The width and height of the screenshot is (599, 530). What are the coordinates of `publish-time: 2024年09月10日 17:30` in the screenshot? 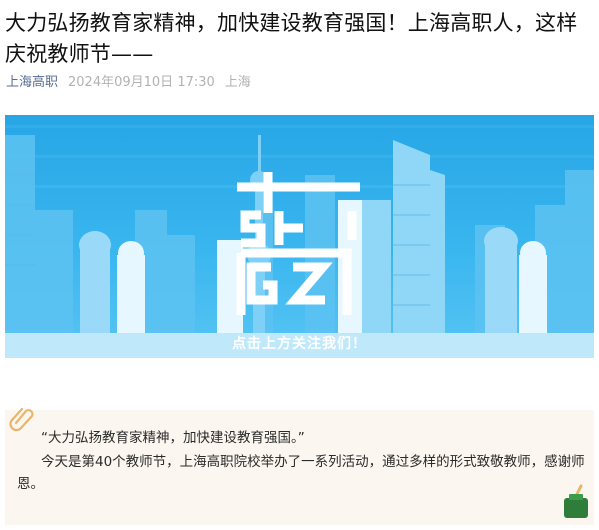 It's located at (141, 82).